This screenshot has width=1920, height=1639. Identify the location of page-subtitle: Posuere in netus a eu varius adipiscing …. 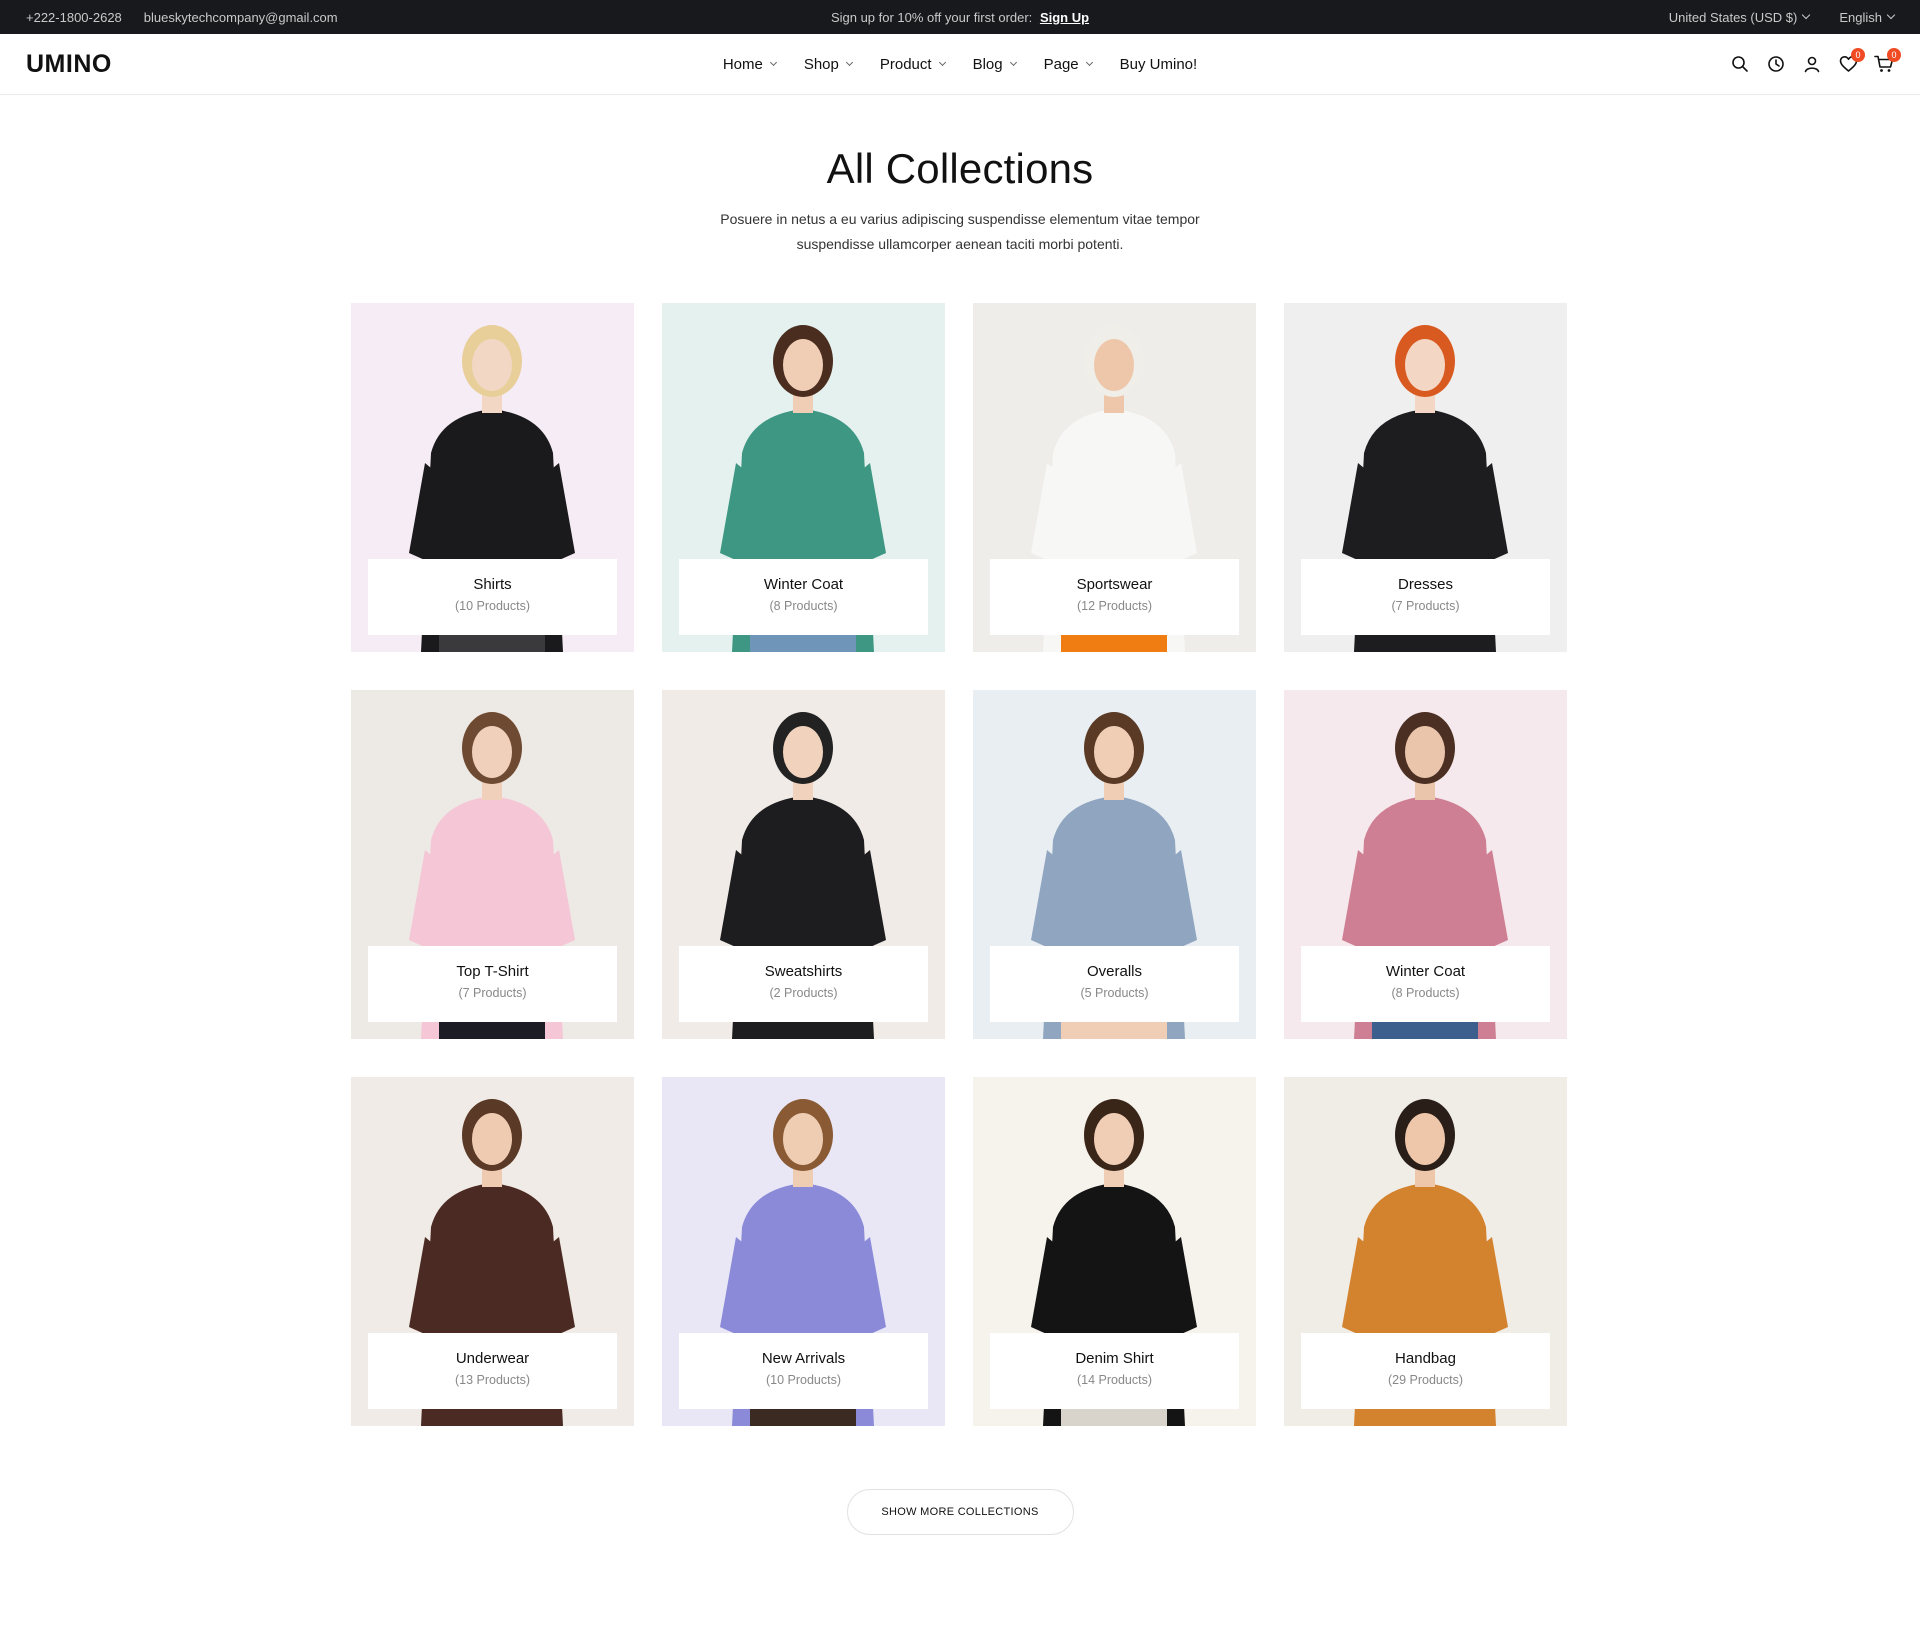
(960, 231).